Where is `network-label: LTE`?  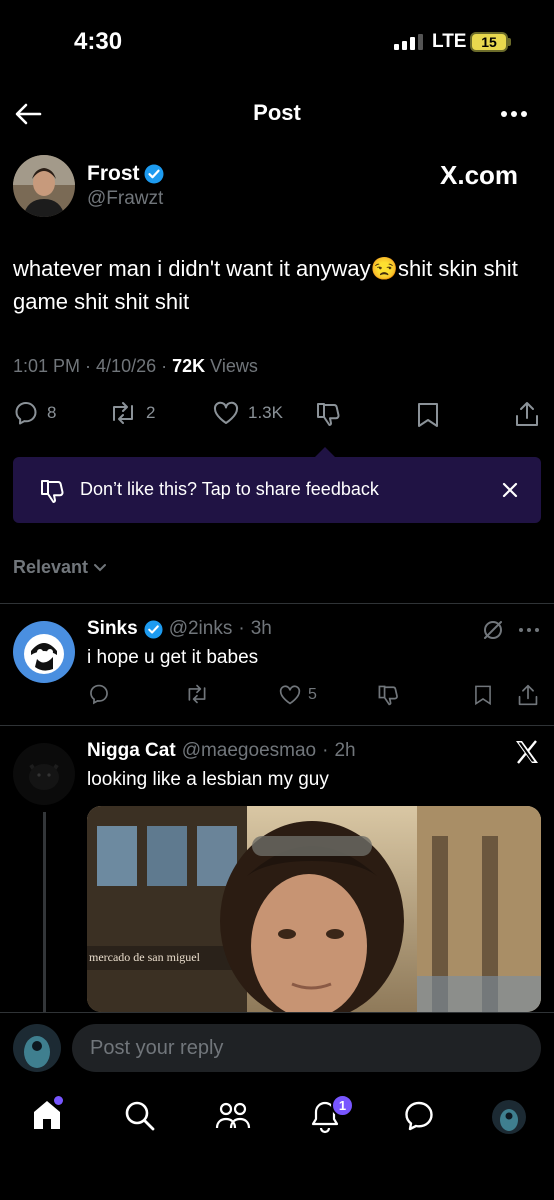
network-label: LTE is located at coordinates (449, 41).